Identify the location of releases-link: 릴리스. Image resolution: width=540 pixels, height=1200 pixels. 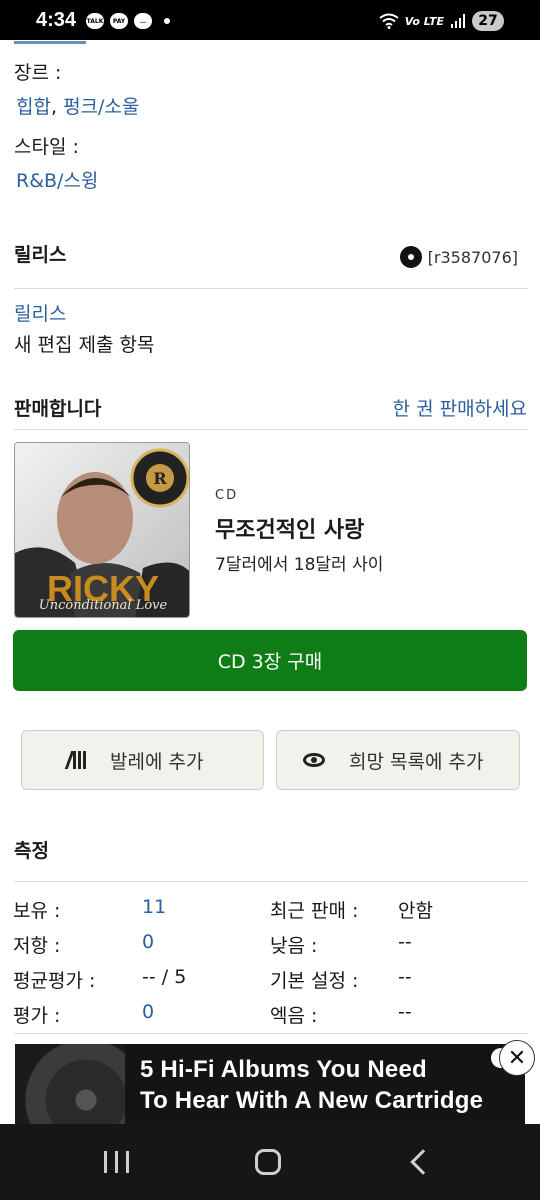
(40, 312).